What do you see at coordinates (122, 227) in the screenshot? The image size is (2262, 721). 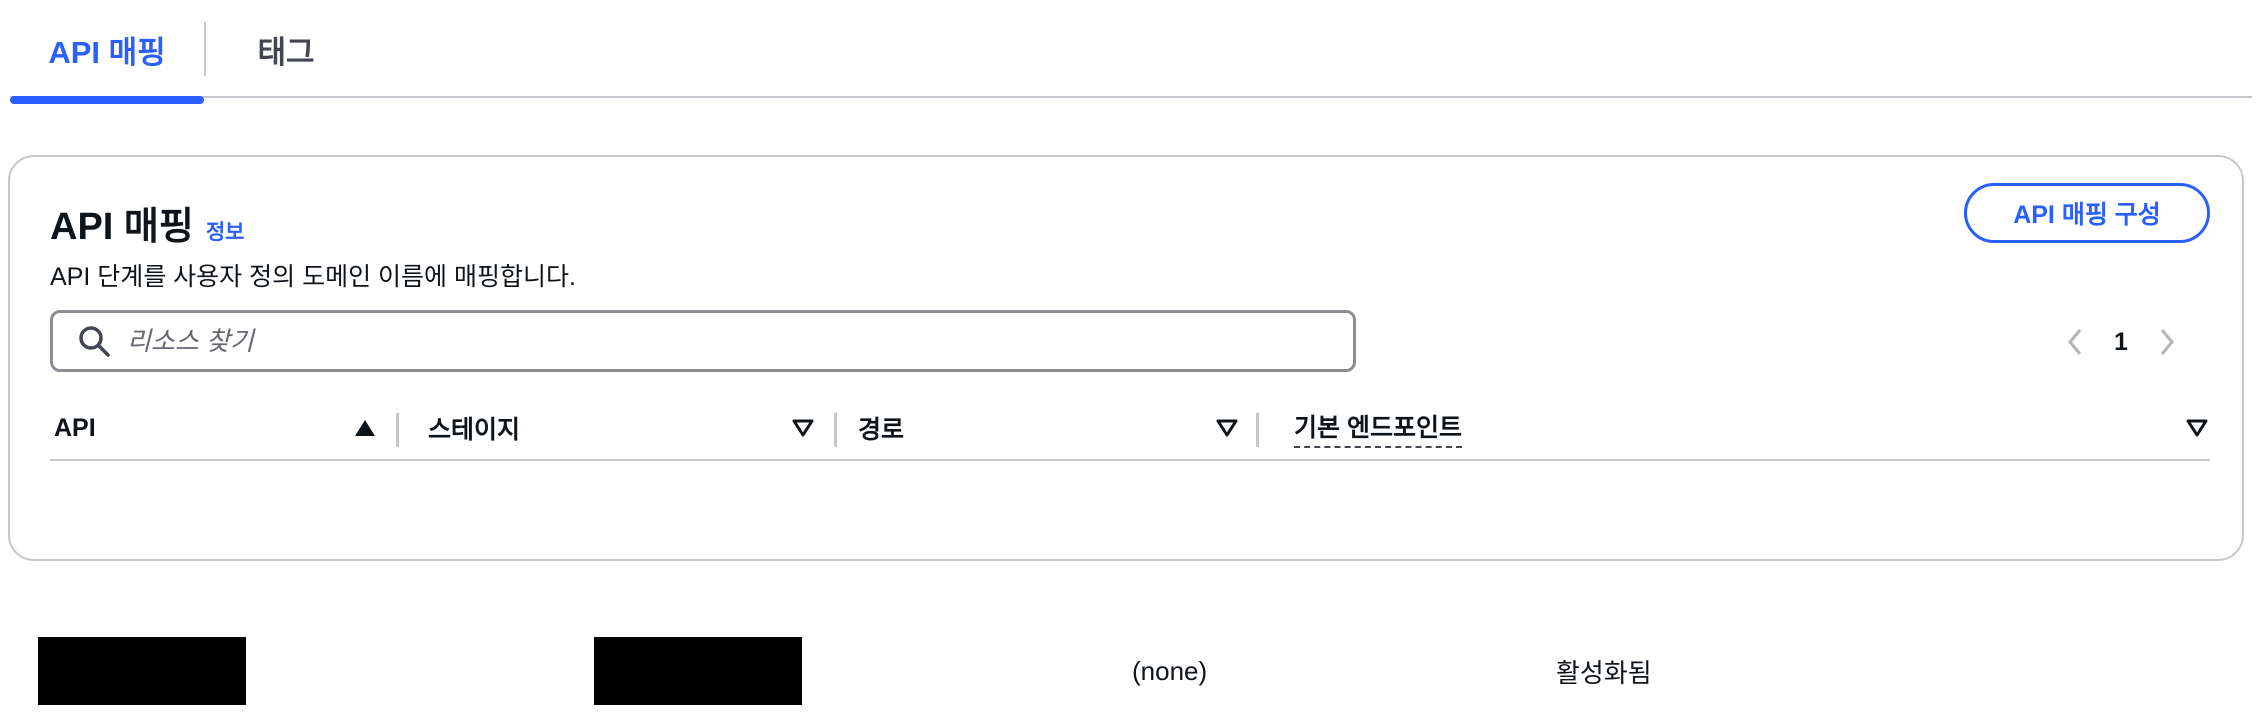 I see `panel-title: API 매핑` at bounding box center [122, 227].